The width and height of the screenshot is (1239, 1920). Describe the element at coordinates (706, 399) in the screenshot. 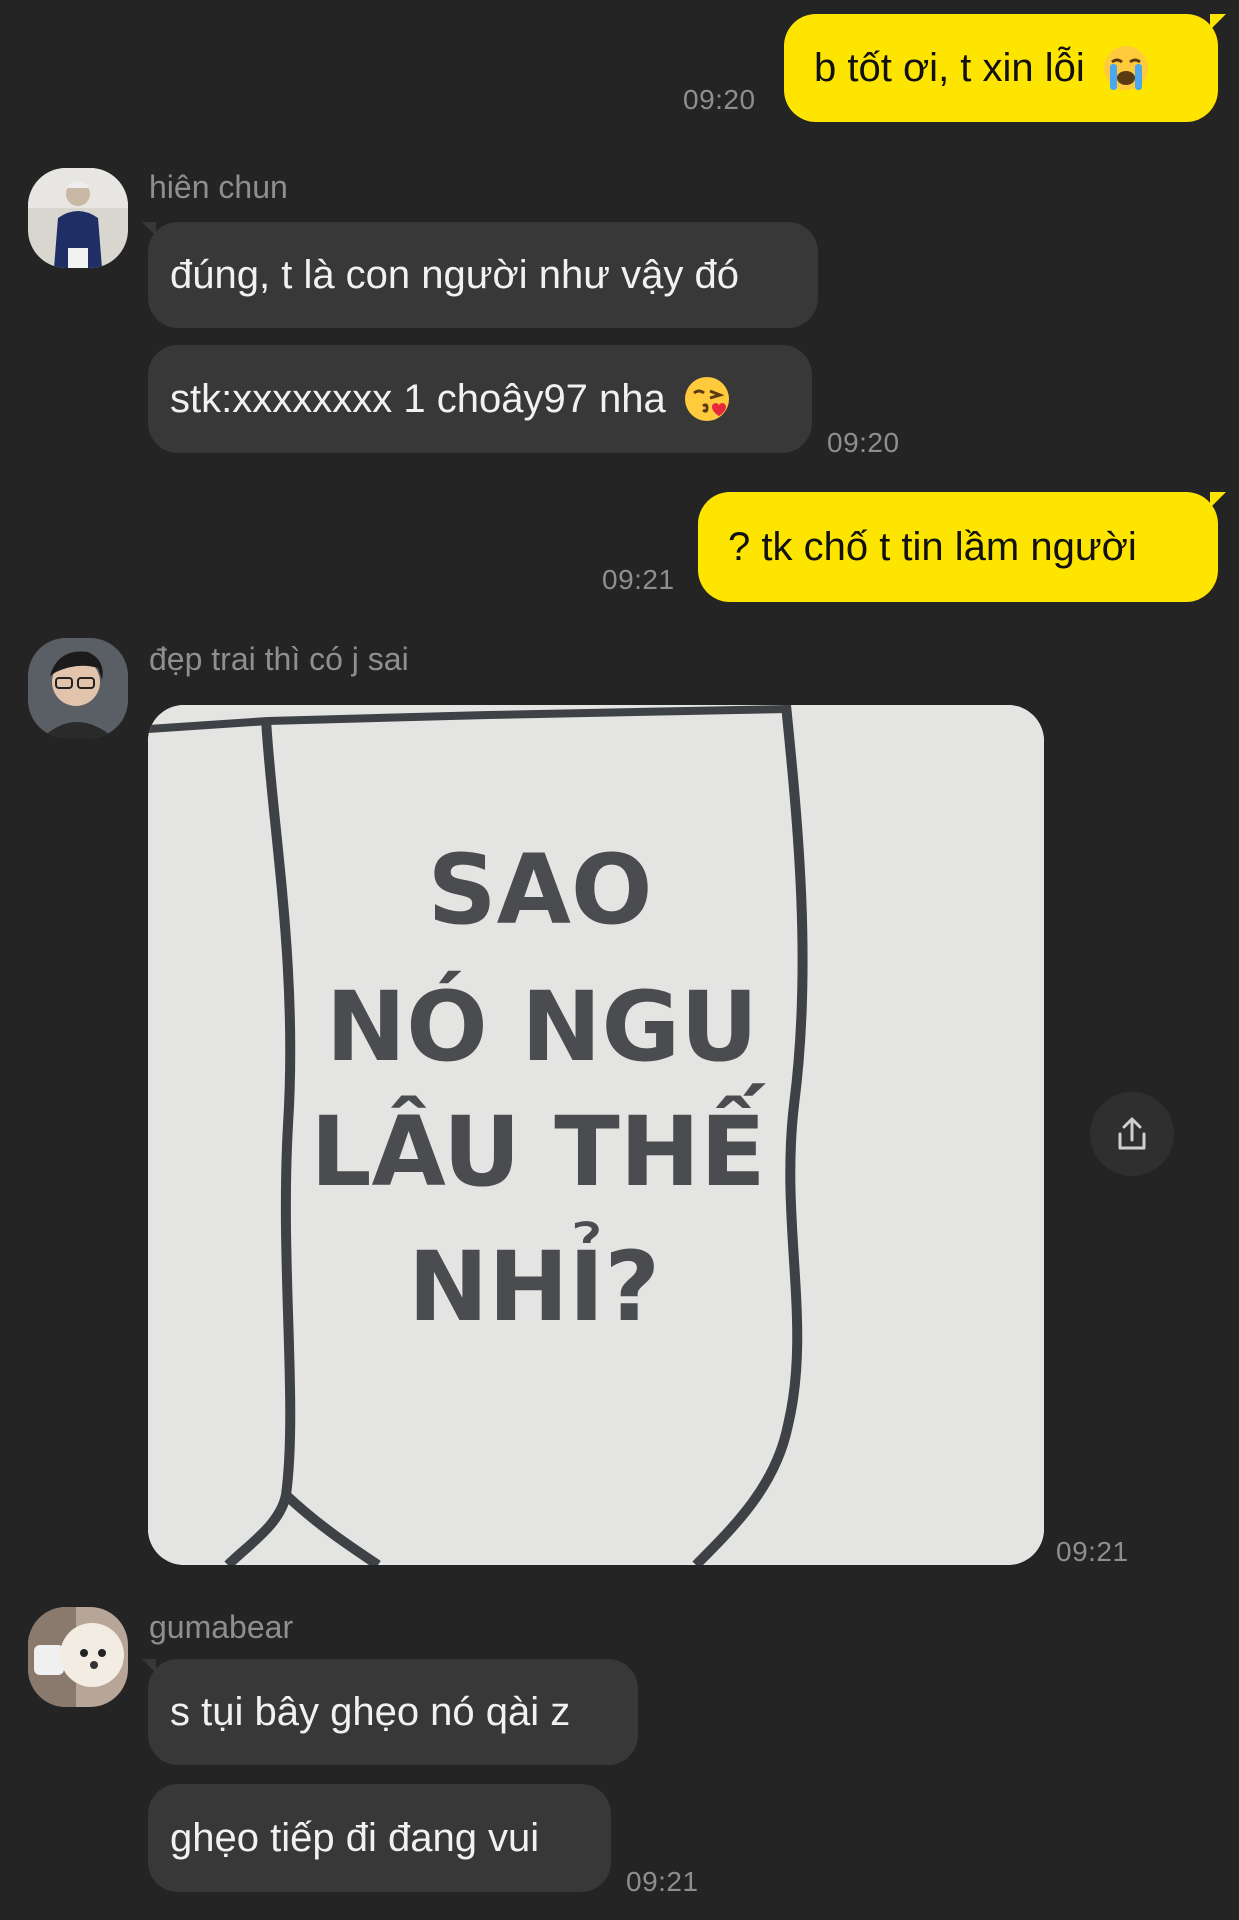

I see `face-blowing-kiss-icon` at that location.